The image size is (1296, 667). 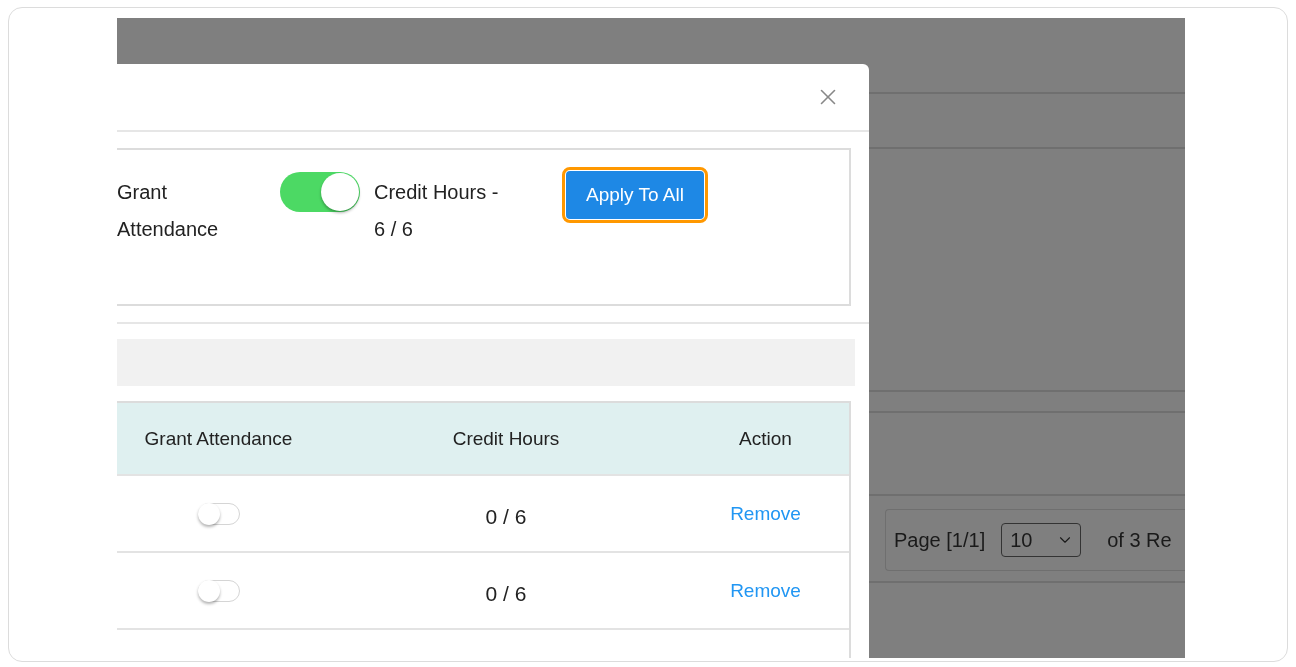 I want to click on page-size-select: 10, so click(x=1041, y=540).